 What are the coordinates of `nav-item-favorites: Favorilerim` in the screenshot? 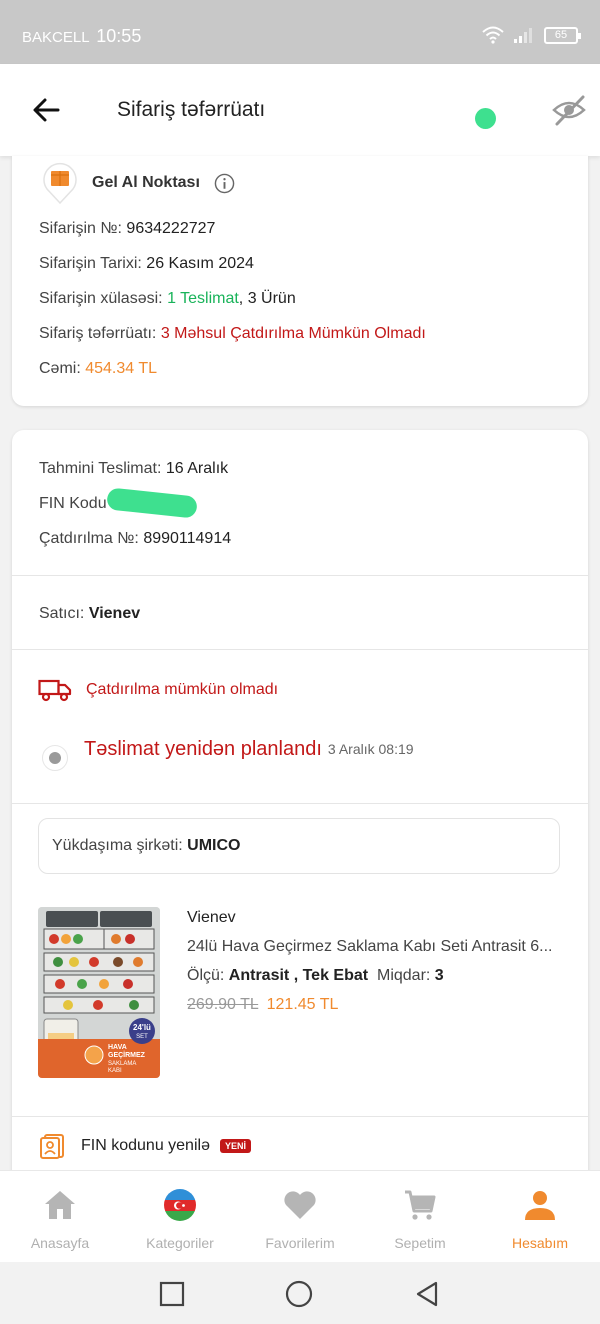 It's located at (300, 1216).